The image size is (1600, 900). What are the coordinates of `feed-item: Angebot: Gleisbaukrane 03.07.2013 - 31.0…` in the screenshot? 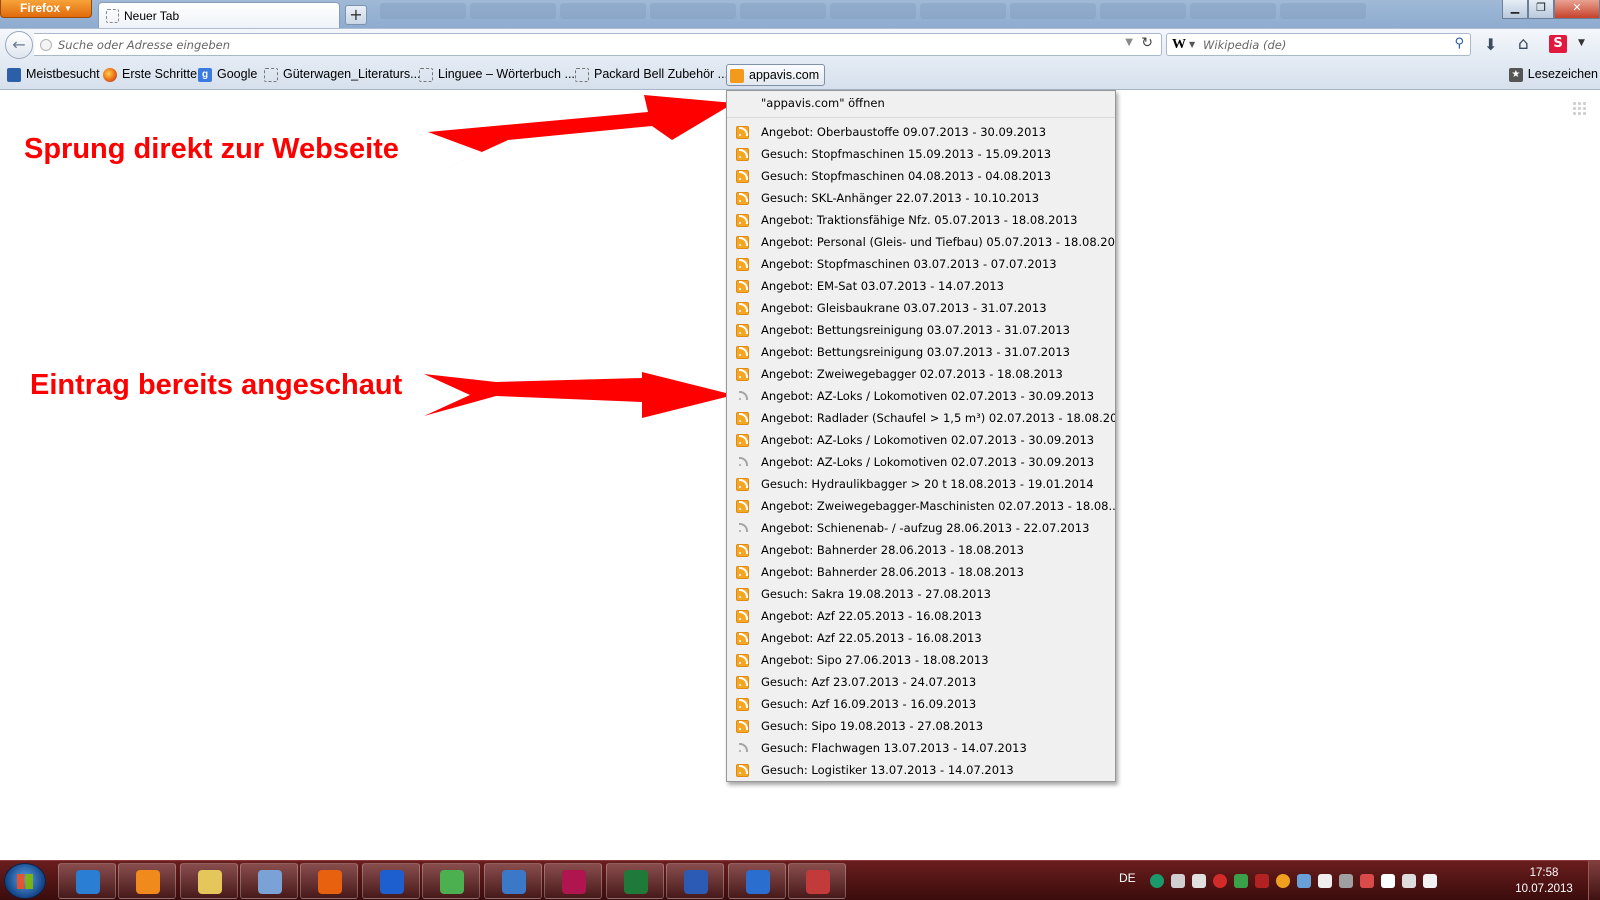 It's located at (921, 309).